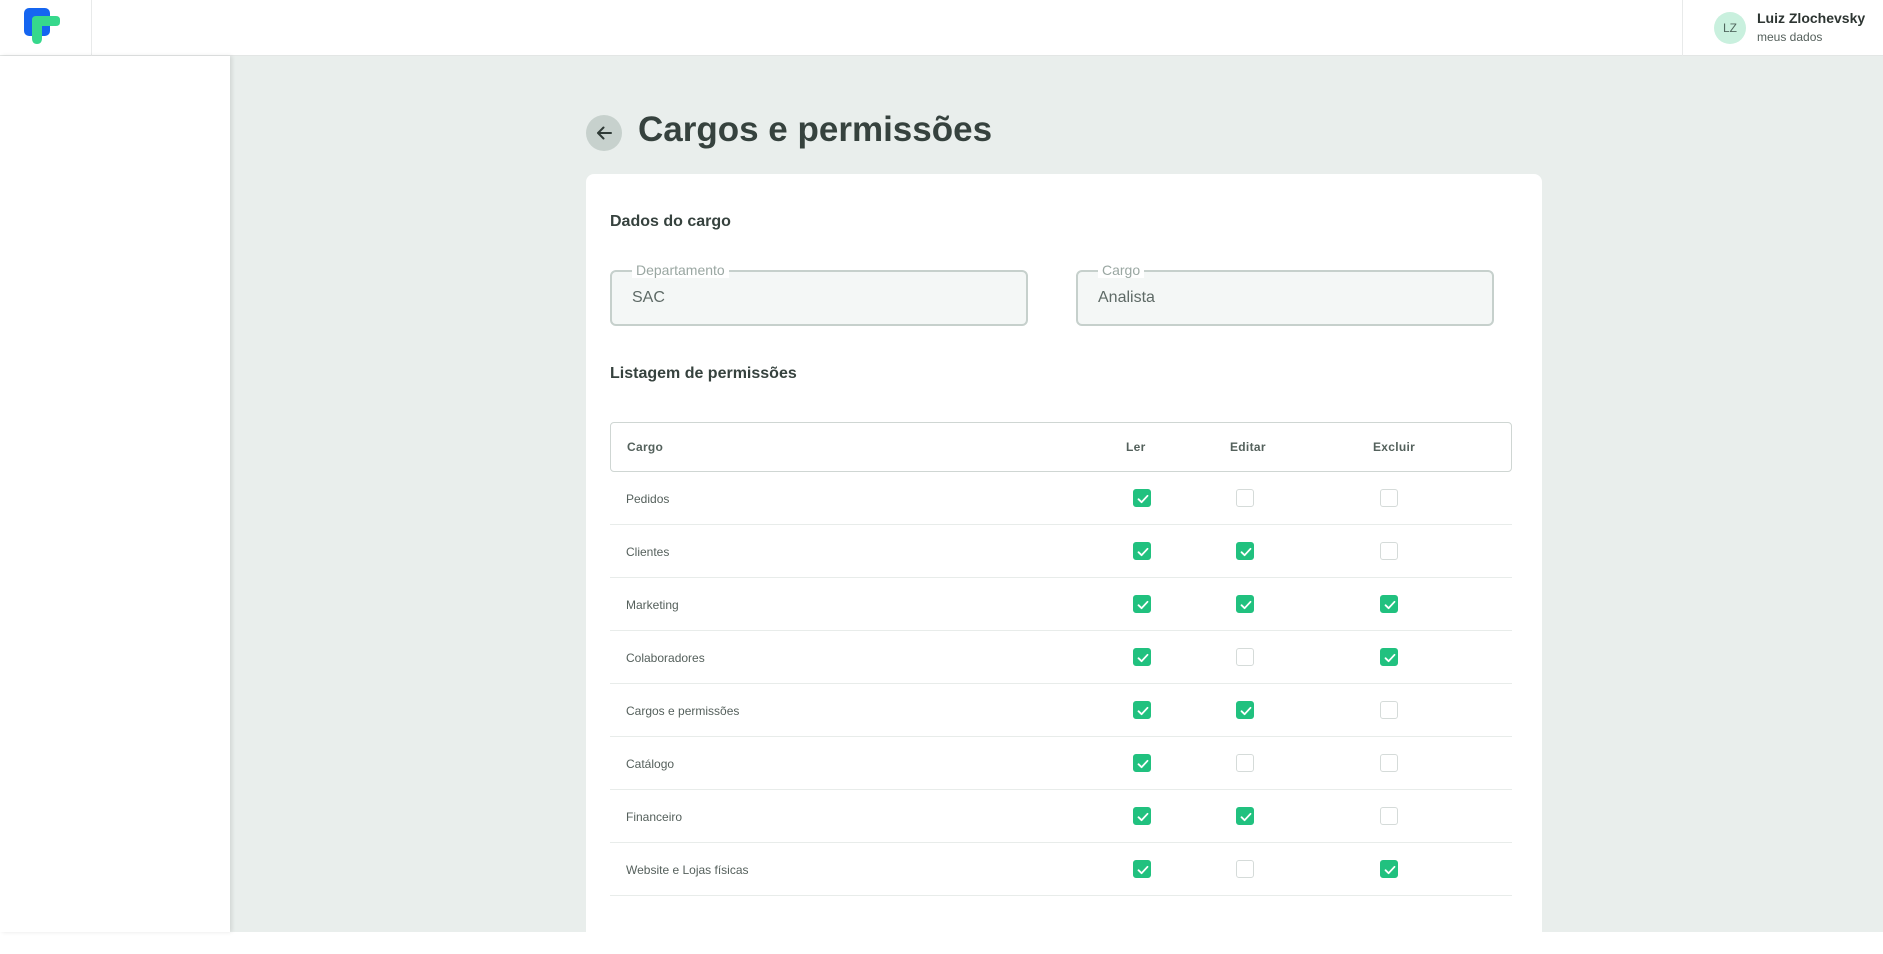 This screenshot has width=1883, height=954. Describe the element at coordinates (670, 221) in the screenshot. I see `role-data-heading: Dados do cargo` at that location.